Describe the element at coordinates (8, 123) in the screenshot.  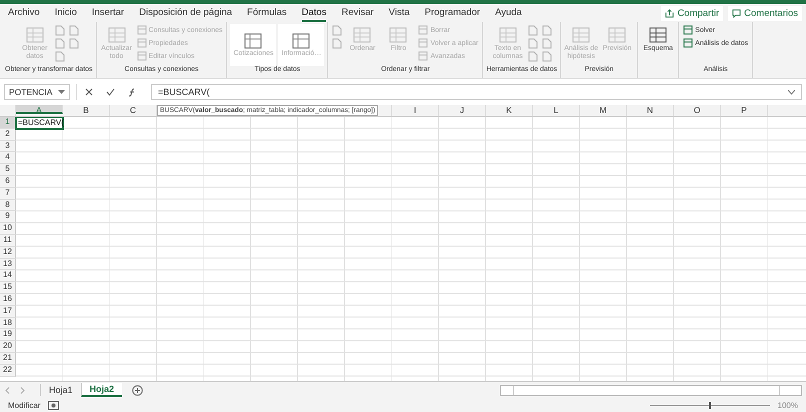
I see `row-header: 1` at that location.